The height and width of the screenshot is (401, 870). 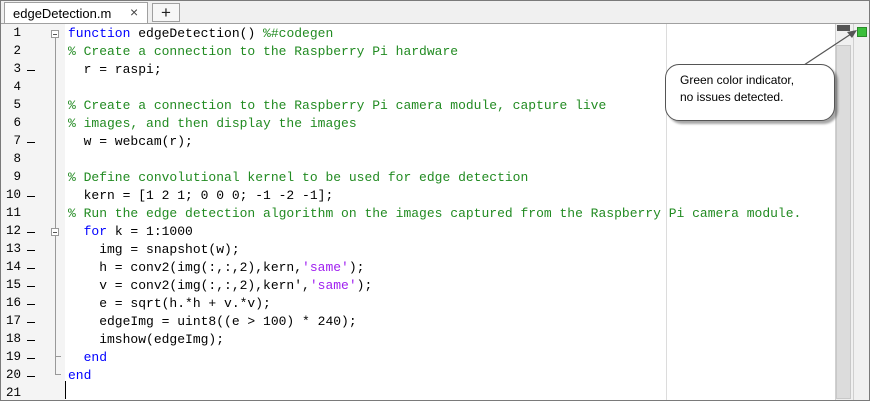 What do you see at coordinates (737, 80) in the screenshot?
I see `callout-text: Green color indicator,` at bounding box center [737, 80].